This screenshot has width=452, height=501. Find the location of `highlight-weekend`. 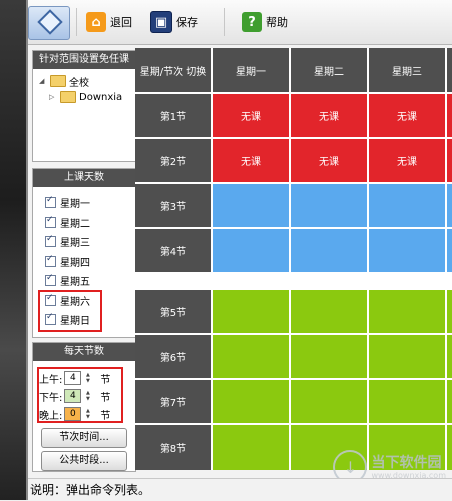

highlight-weekend is located at coordinates (70, 311).